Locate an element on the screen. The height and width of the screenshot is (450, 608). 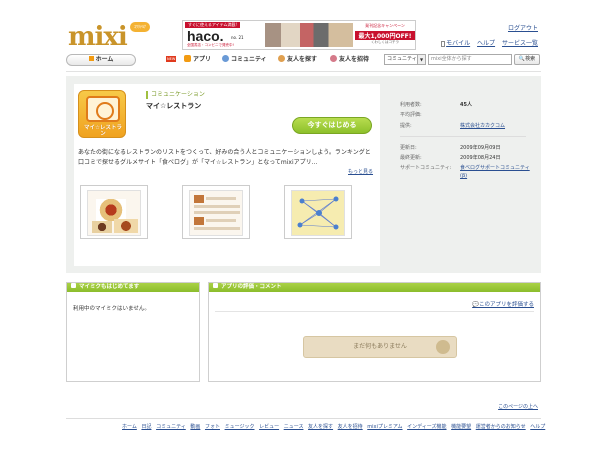
ad-details: くわしくはコチラ is located at coordinates (385, 42).